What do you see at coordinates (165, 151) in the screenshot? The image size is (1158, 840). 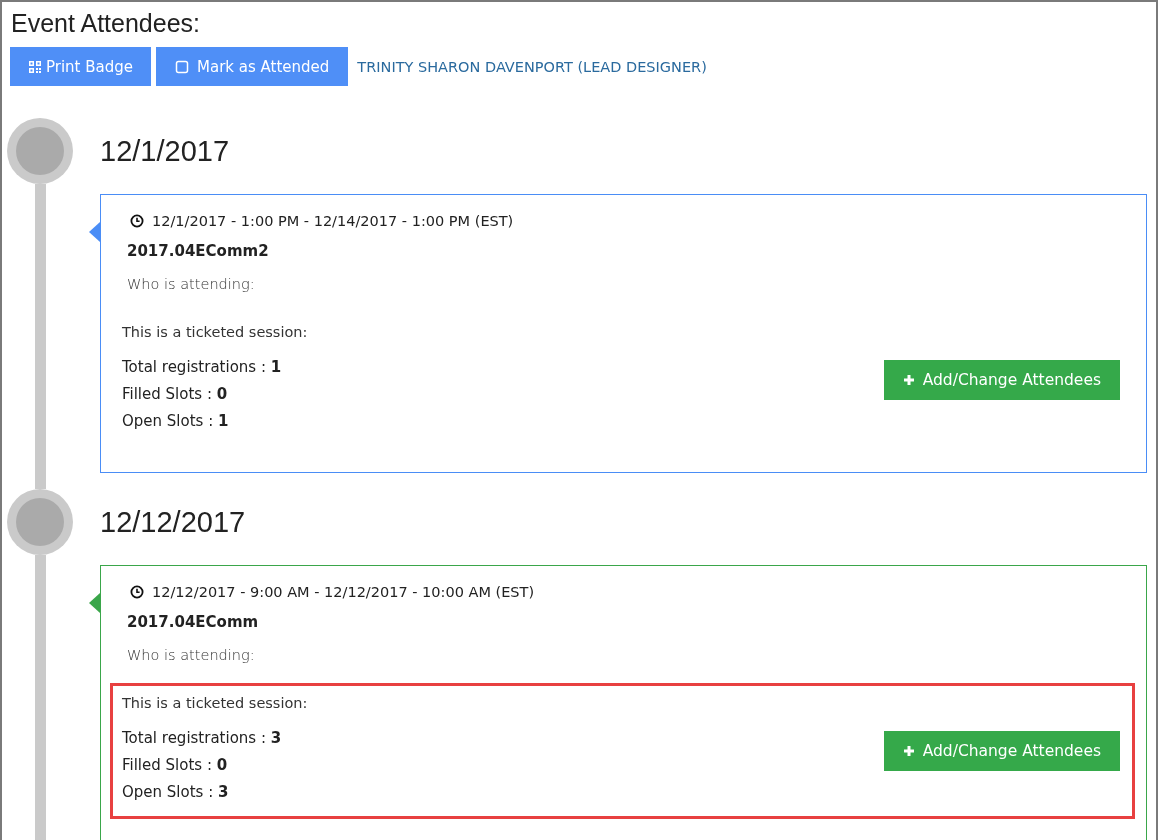 I see `session-date: 12/1/2017` at bounding box center [165, 151].